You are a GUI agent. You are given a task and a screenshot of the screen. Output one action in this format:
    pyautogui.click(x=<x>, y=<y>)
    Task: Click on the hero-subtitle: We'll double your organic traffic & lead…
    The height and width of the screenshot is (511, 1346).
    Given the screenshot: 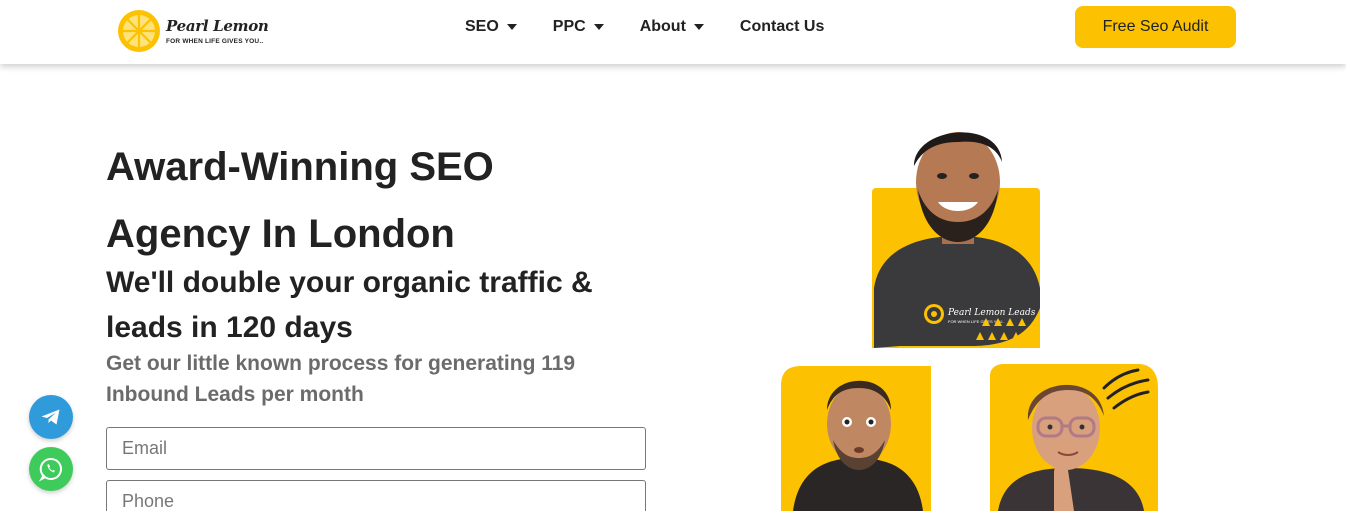 What is the action you would take?
    pyautogui.click(x=386, y=305)
    